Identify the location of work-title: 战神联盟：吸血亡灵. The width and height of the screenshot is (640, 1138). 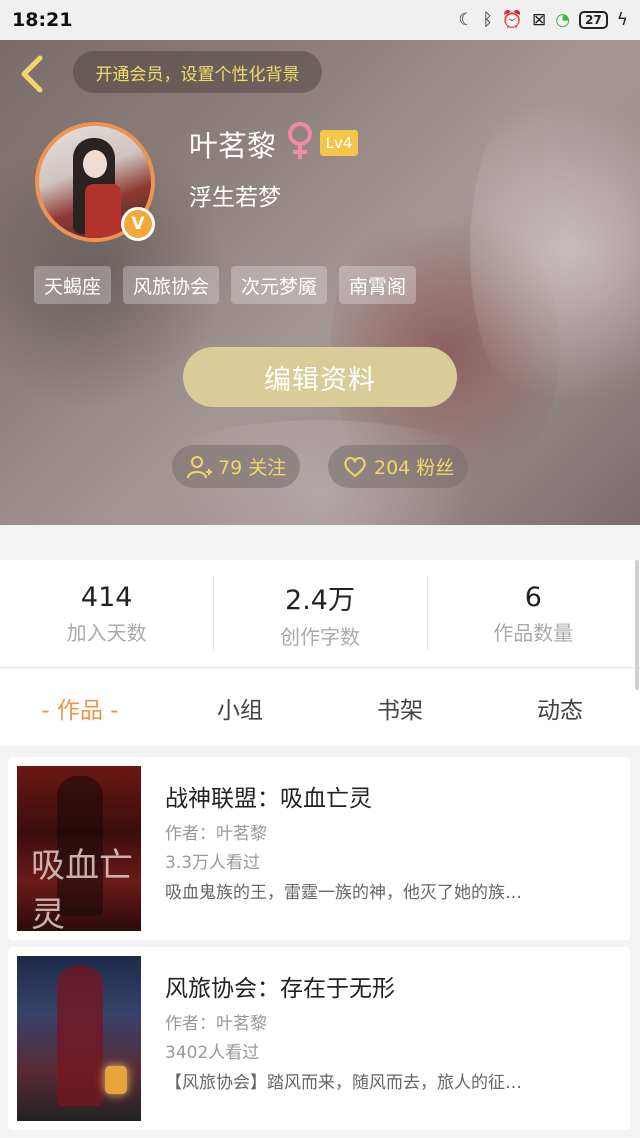
(268, 799).